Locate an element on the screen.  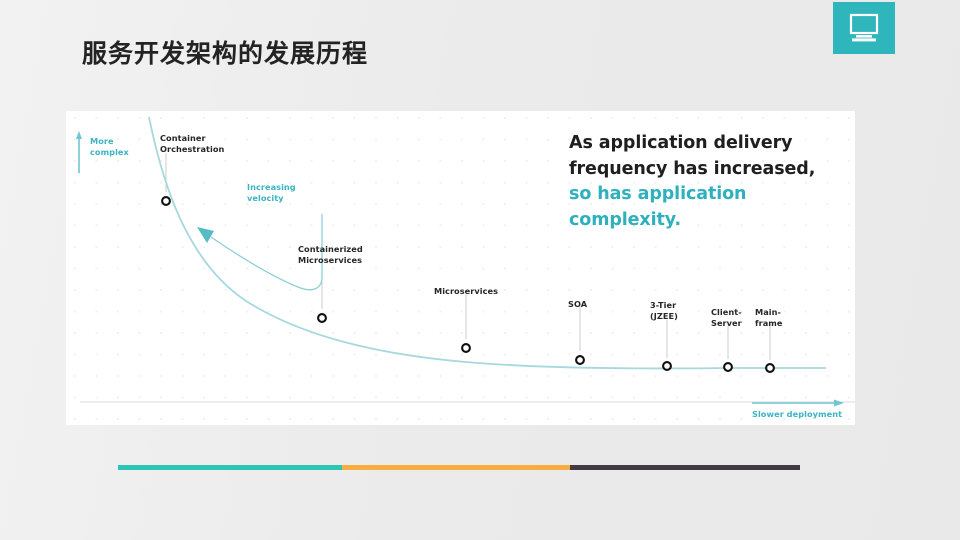
y-axis-caption: More complex is located at coordinates (109, 147).